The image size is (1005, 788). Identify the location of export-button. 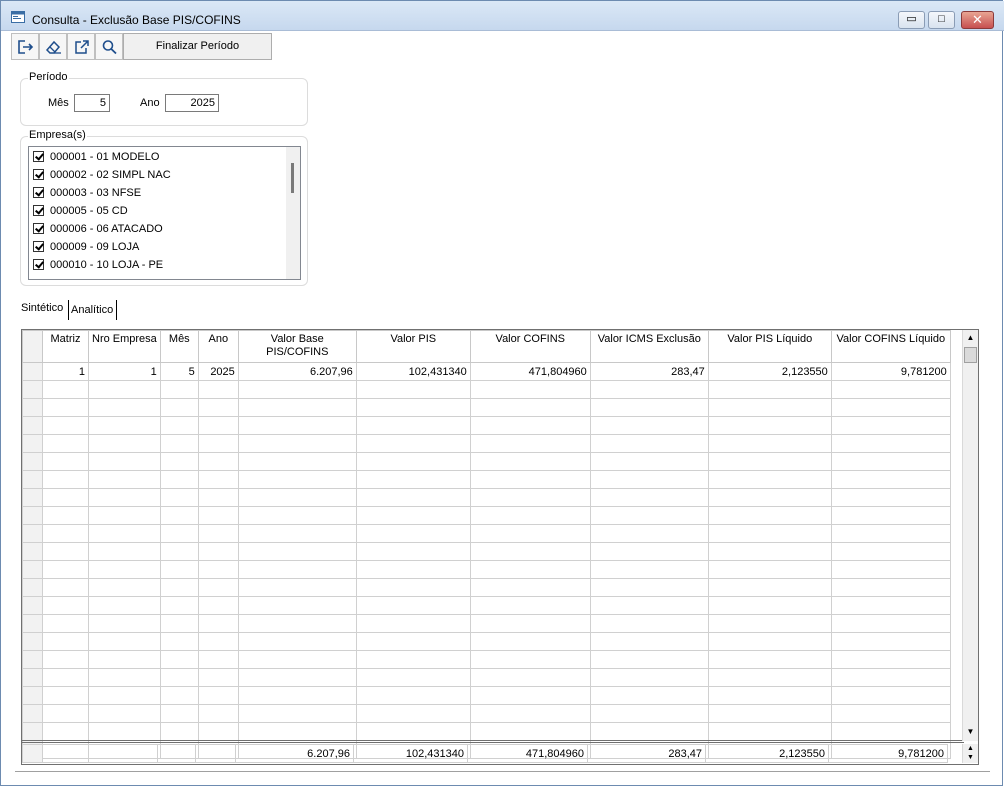
(81, 46).